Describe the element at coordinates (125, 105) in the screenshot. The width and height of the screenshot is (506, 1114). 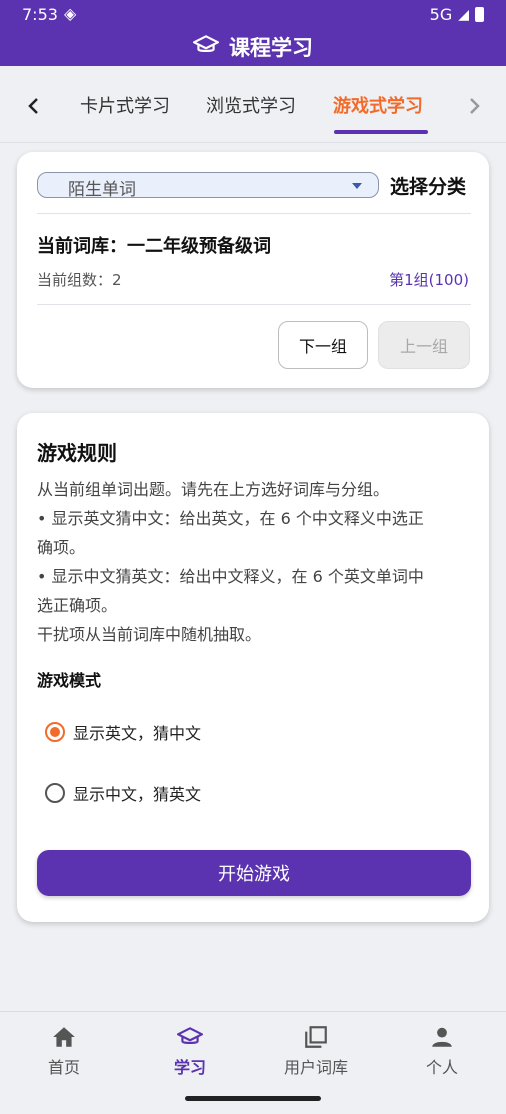
I see `tab-card-study: 卡片式学习` at that location.